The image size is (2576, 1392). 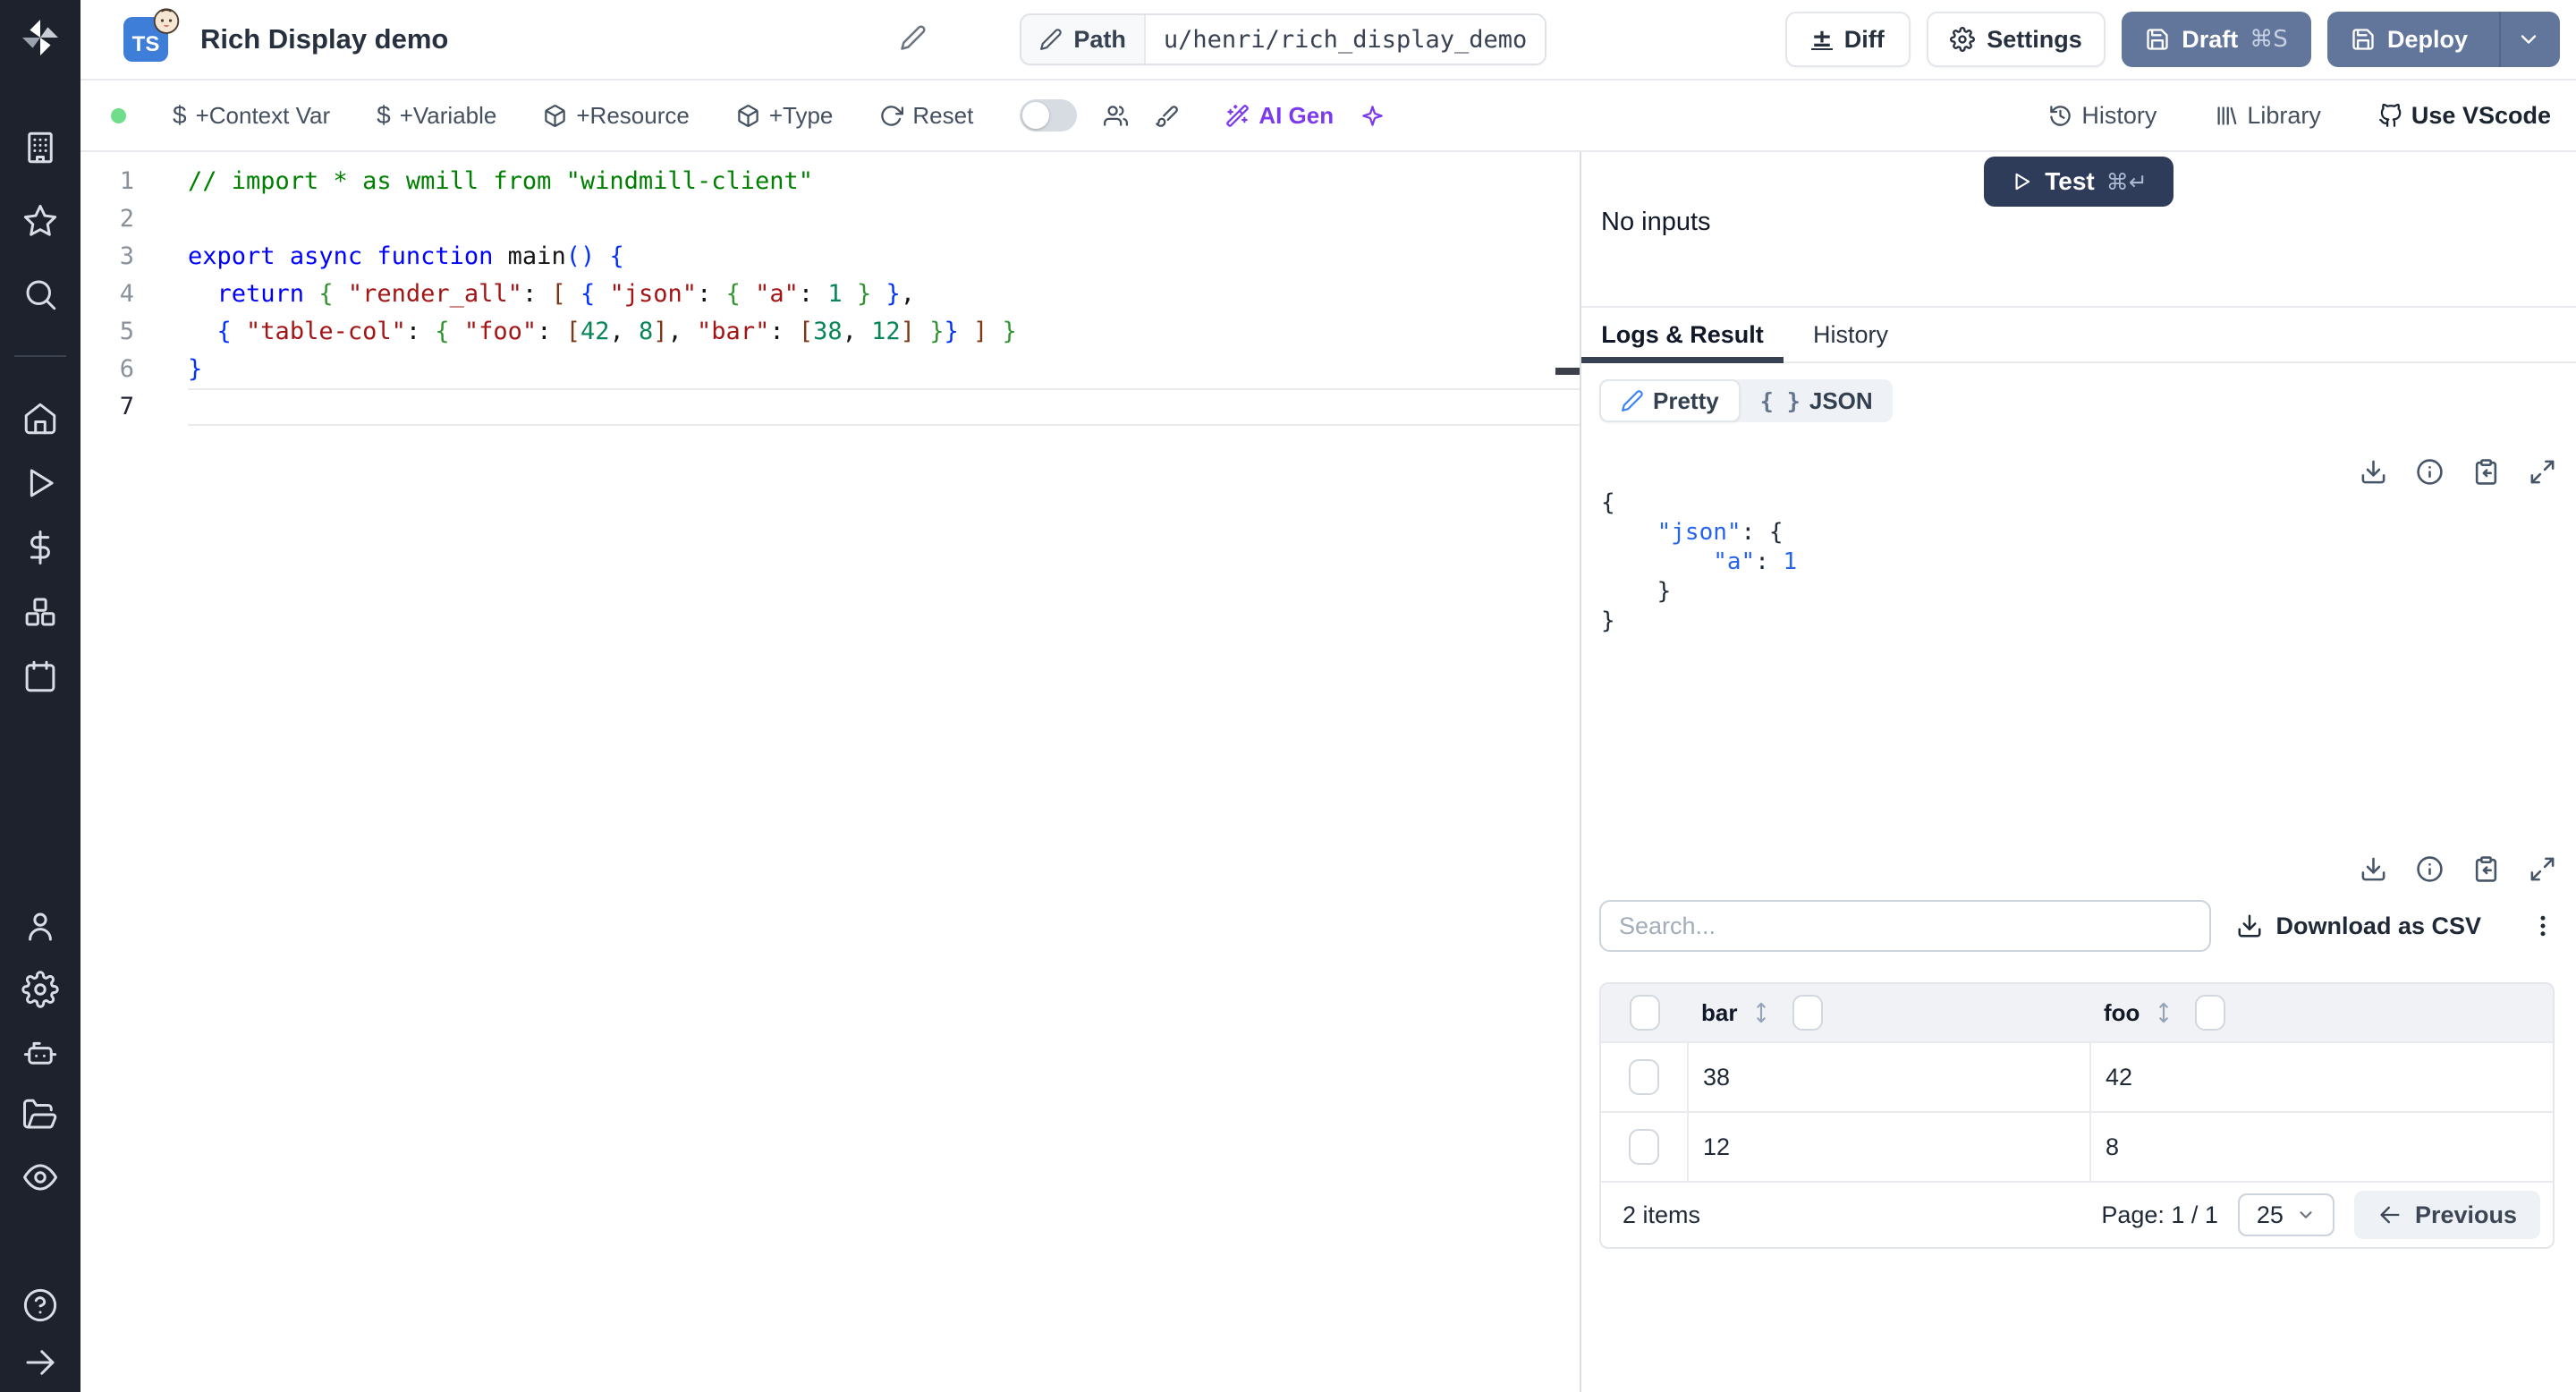 What do you see at coordinates (2267, 116) in the screenshot?
I see `library-button: Library` at bounding box center [2267, 116].